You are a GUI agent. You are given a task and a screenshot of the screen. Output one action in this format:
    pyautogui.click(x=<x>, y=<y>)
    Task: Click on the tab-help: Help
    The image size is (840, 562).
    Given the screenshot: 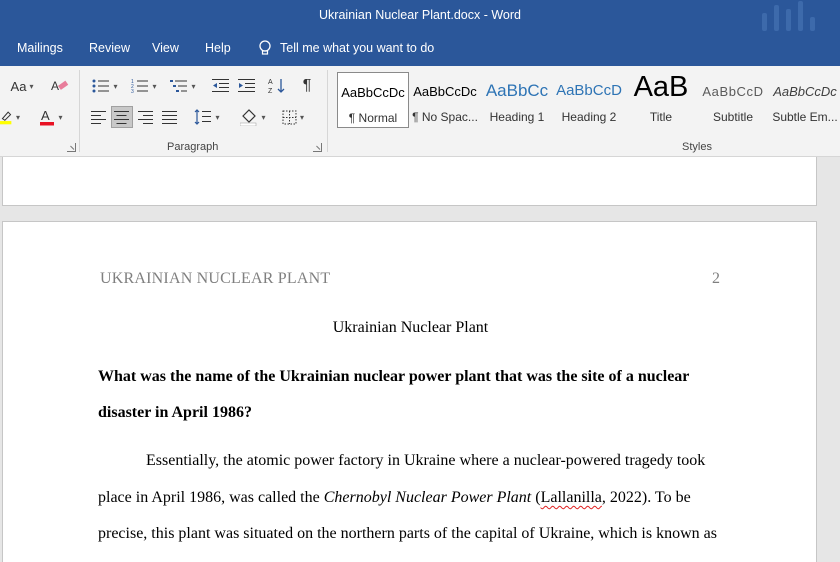 What is the action you would take?
    pyautogui.click(x=218, y=48)
    